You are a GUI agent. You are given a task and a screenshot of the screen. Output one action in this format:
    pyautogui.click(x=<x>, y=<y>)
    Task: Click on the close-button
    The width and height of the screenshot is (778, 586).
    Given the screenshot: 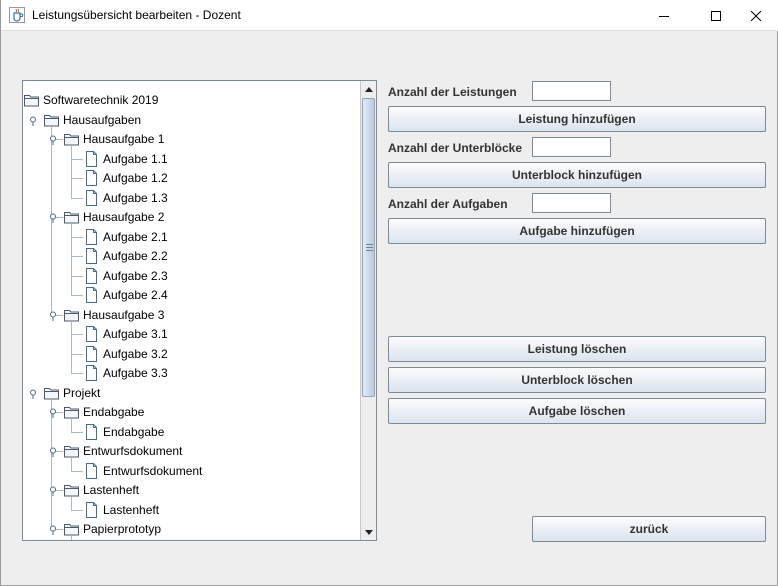 What is the action you would take?
    pyautogui.click(x=755, y=15)
    